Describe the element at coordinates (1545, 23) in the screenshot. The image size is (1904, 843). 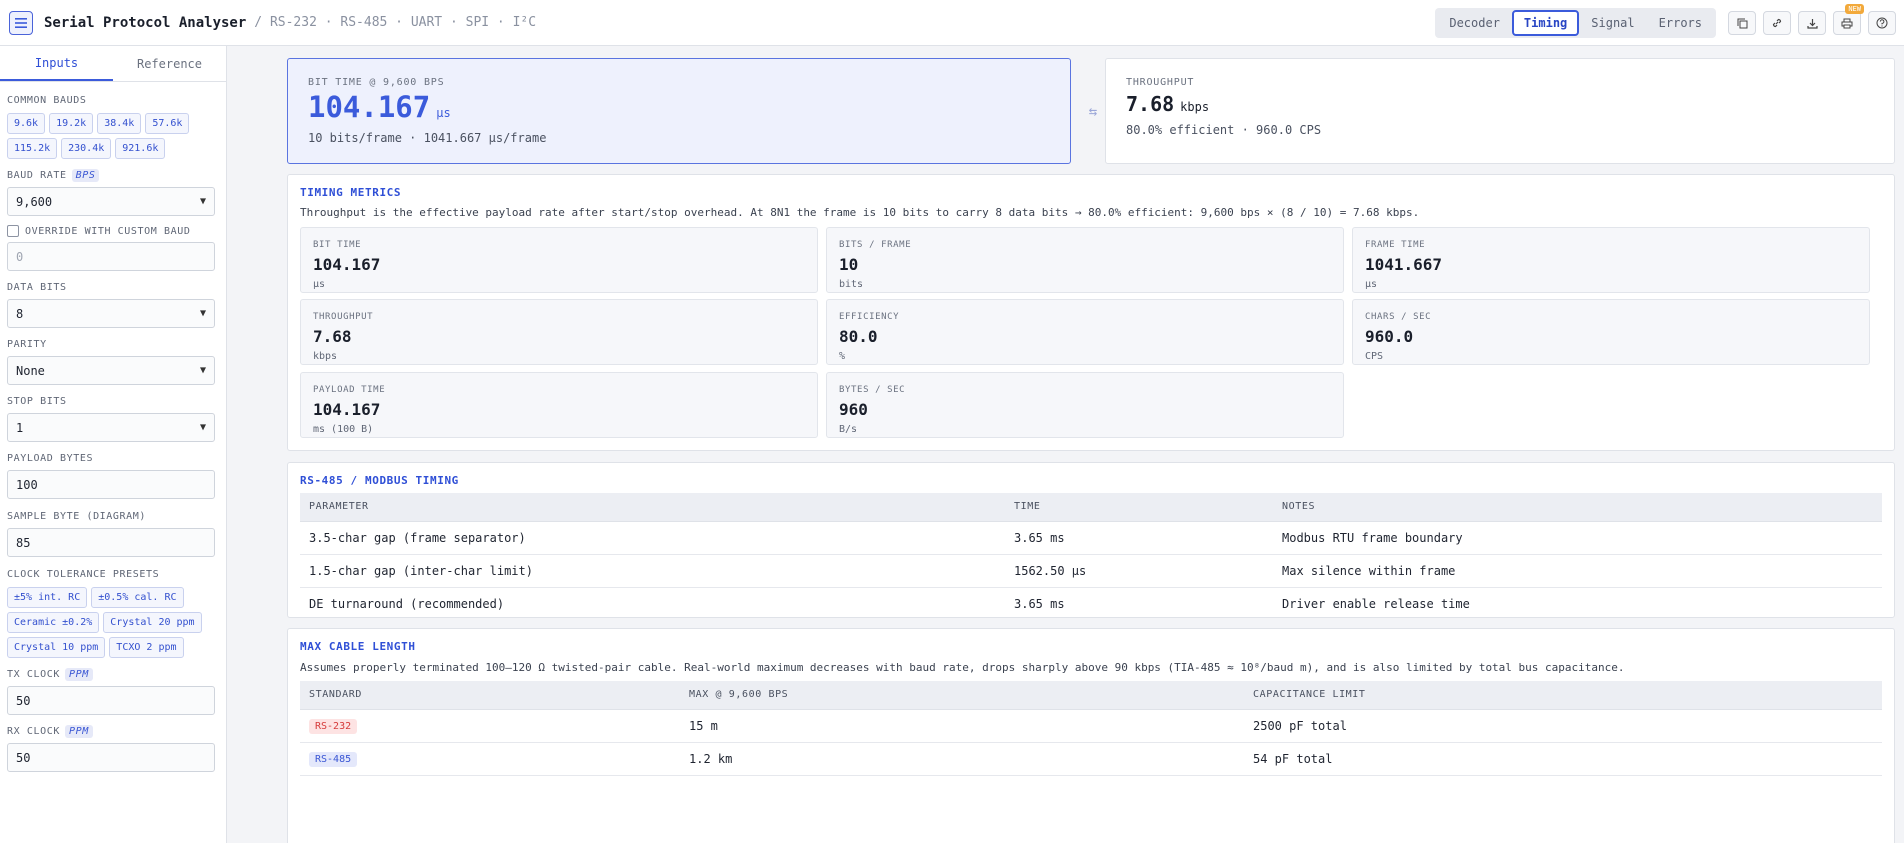
I see `tab-timing: Timing` at that location.